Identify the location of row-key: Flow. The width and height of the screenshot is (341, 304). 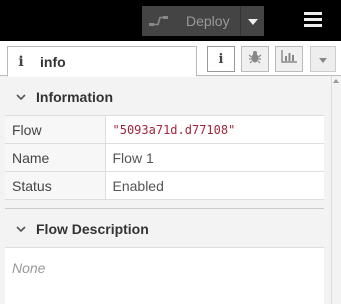
(55, 129).